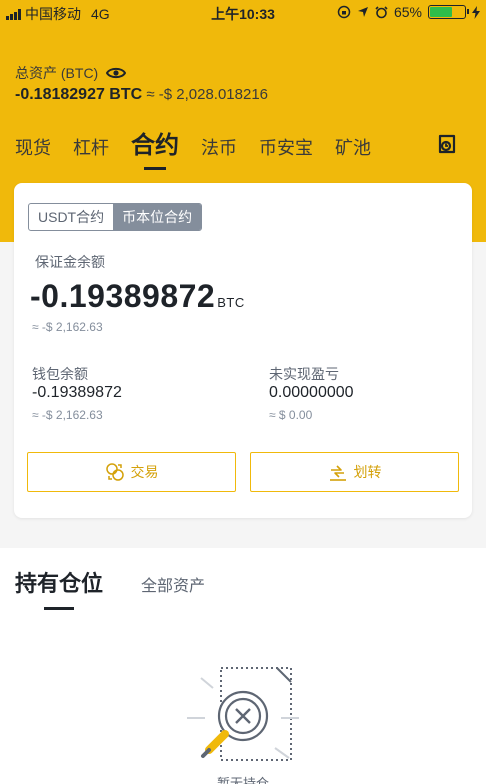 This screenshot has height=784, width=486. Describe the element at coordinates (381, 11) in the screenshot. I see `alarm-icon` at that location.